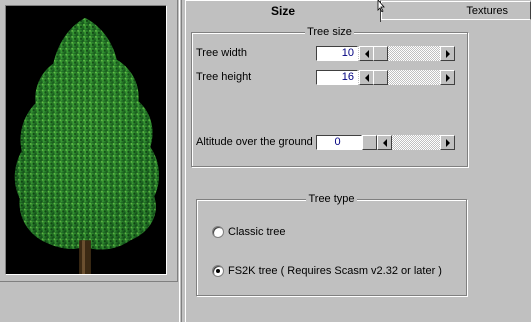  Describe the element at coordinates (218, 232) in the screenshot. I see `radio-unchecked-icon` at that location.